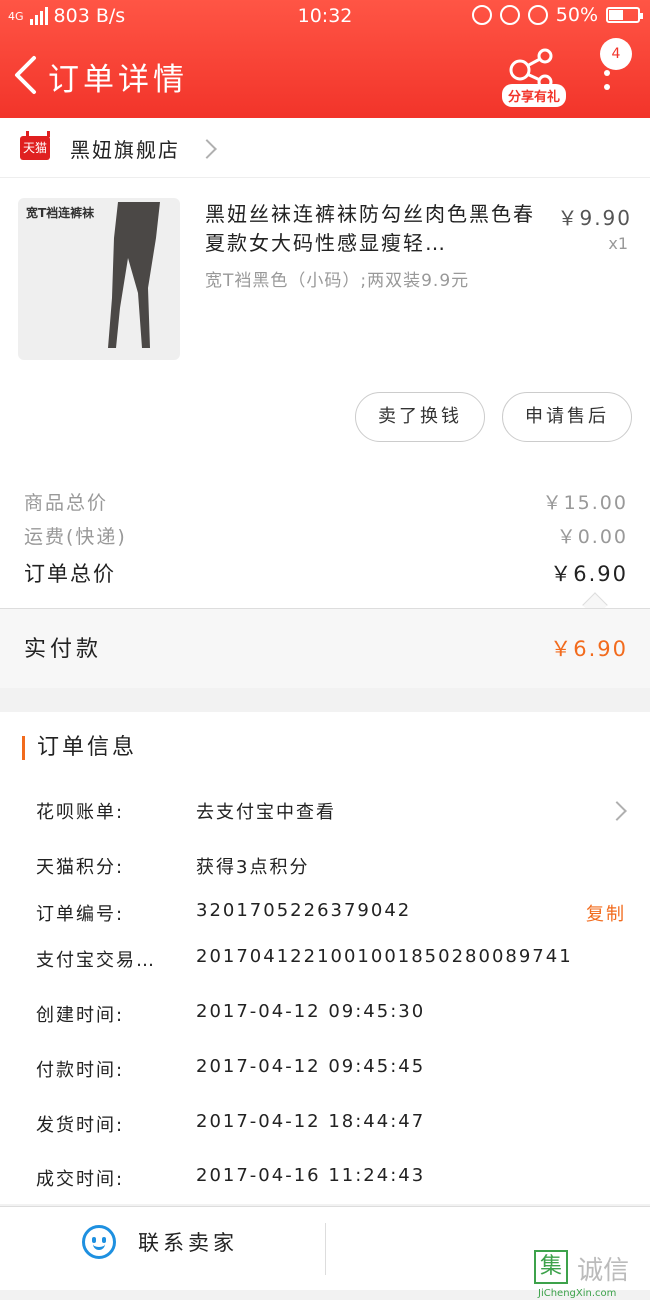  Describe the element at coordinates (311, 1121) in the screenshot. I see `info-value: 2017-04-12 18:44:47` at that location.